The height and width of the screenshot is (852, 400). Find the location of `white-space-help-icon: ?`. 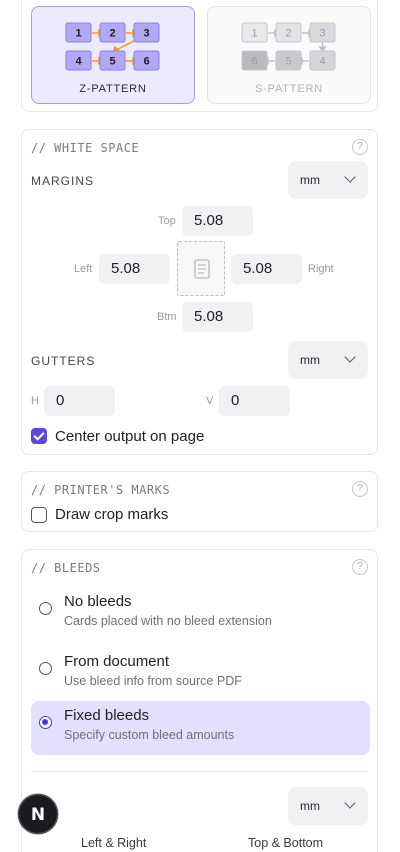

white-space-help-icon: ? is located at coordinates (360, 147).